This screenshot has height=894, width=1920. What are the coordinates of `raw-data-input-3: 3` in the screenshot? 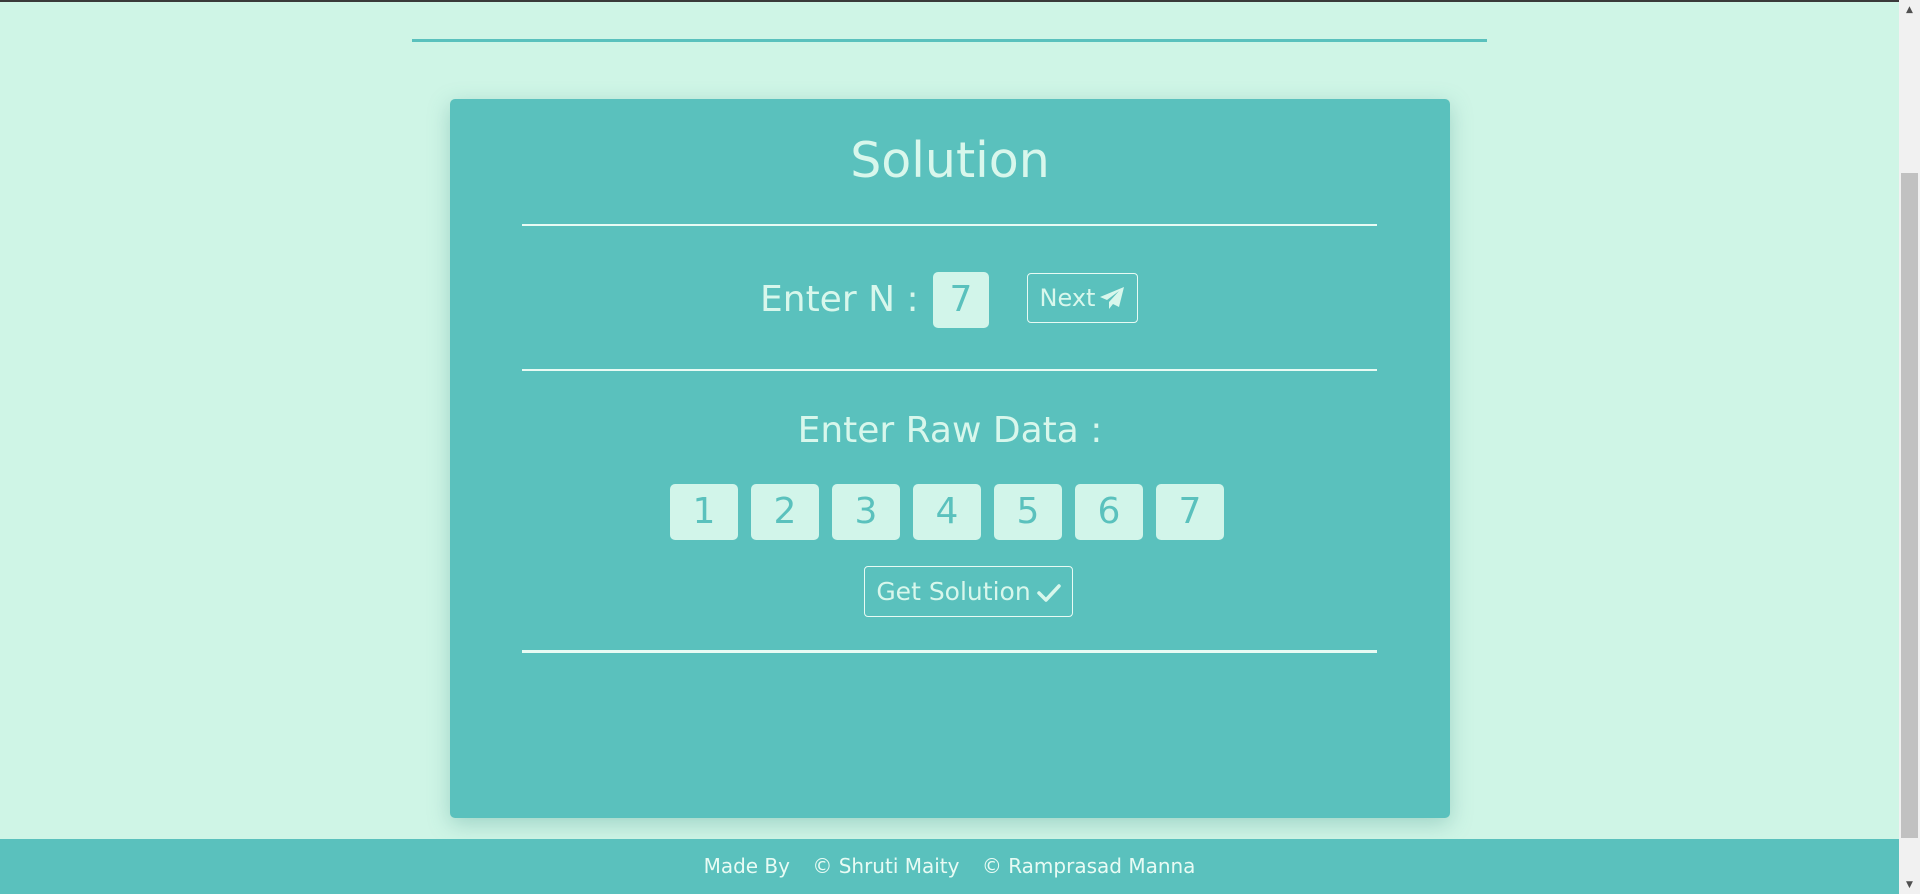 It's located at (866, 512).